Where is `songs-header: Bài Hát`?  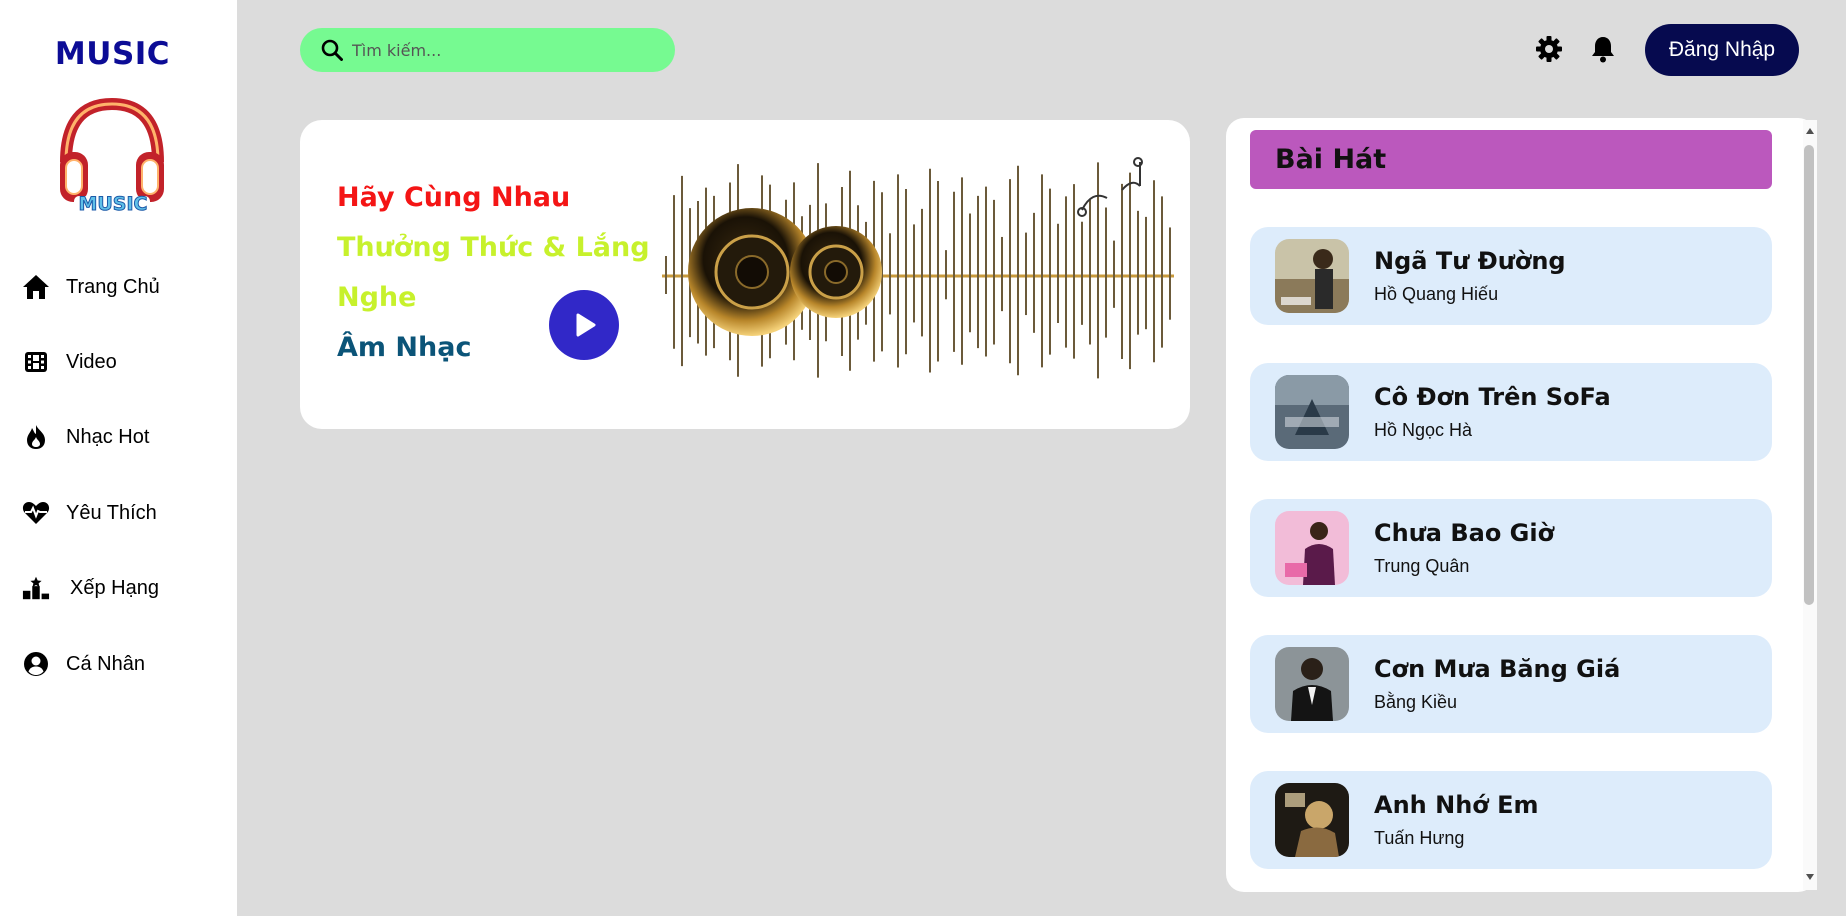 songs-header: Bài Hát is located at coordinates (1511, 159).